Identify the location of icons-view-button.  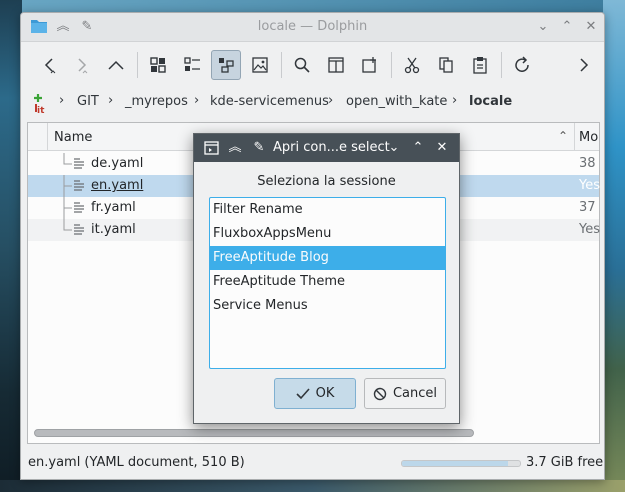
(158, 65).